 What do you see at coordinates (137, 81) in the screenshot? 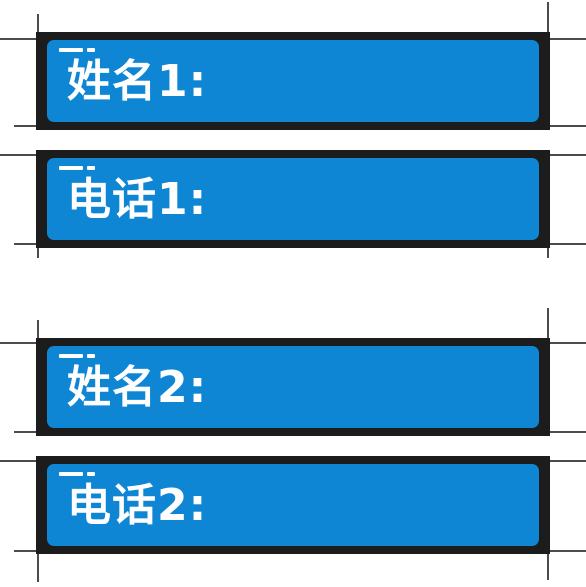
I see `name-label-1: 姓名1:` at bounding box center [137, 81].